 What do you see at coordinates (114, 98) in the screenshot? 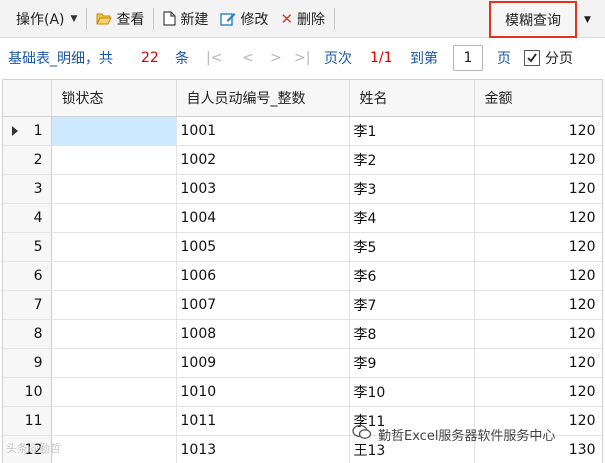
I see `column-header-lock-status: 锁状态` at bounding box center [114, 98].